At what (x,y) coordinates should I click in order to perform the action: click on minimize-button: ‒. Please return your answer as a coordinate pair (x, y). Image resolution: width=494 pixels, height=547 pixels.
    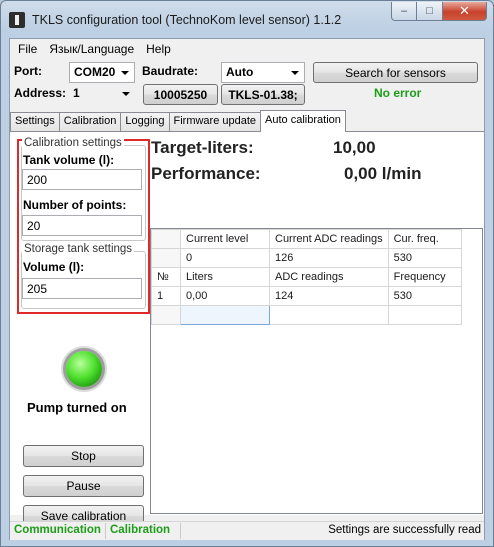
    Looking at the image, I should click on (404, 11).